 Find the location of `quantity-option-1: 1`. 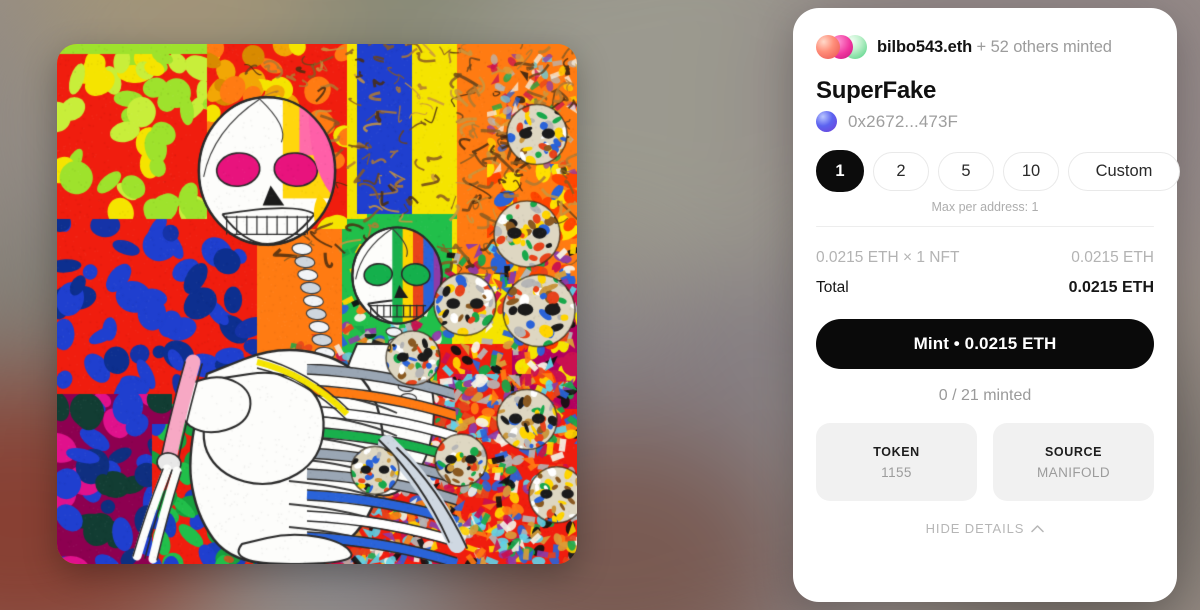

quantity-option-1: 1 is located at coordinates (840, 171).